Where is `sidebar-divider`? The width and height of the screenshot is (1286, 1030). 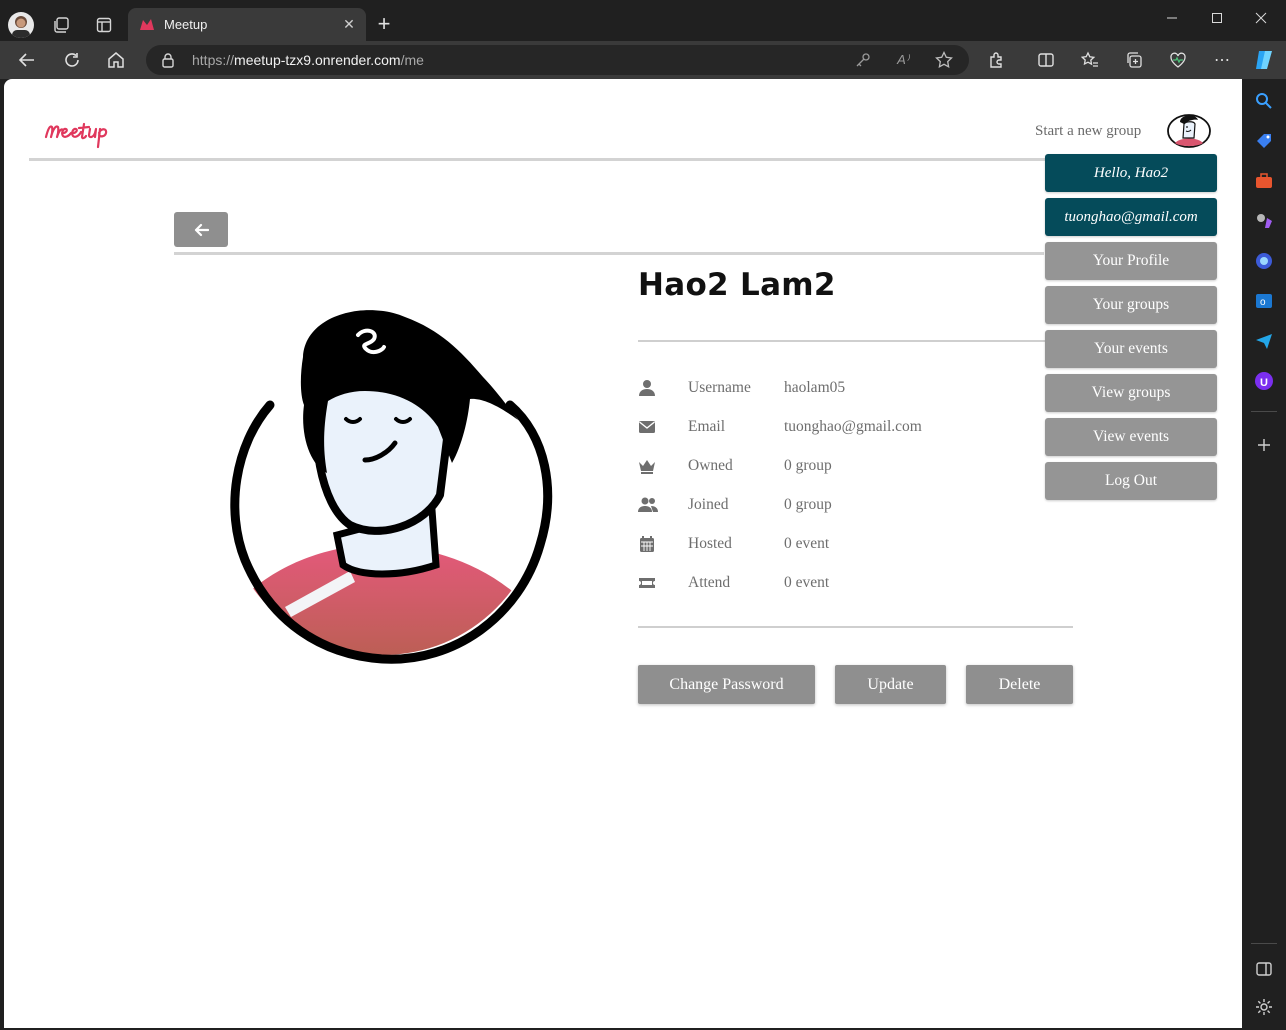 sidebar-divider is located at coordinates (1264, 411).